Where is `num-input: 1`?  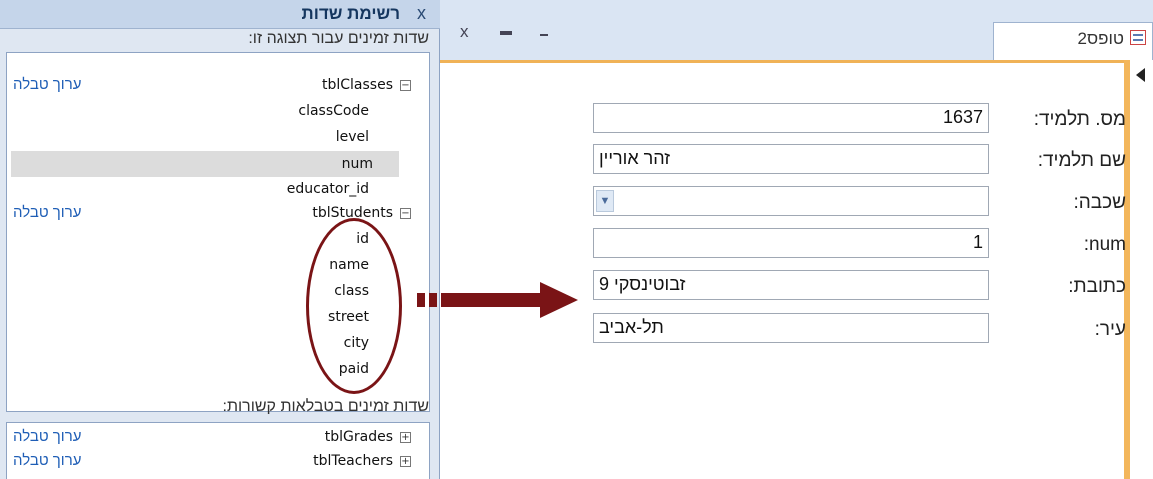
num-input: 1 is located at coordinates (791, 243).